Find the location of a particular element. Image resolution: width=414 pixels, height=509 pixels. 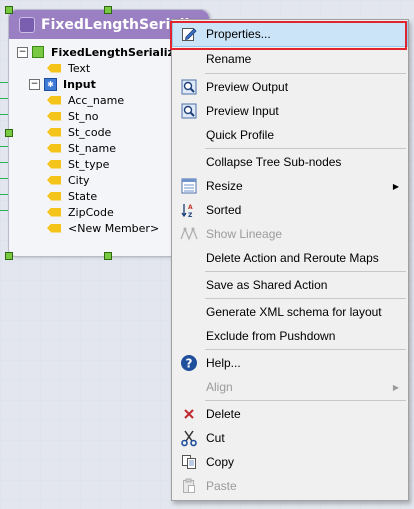

menu-item-preview-output: Preview Output is located at coordinates (290, 87).